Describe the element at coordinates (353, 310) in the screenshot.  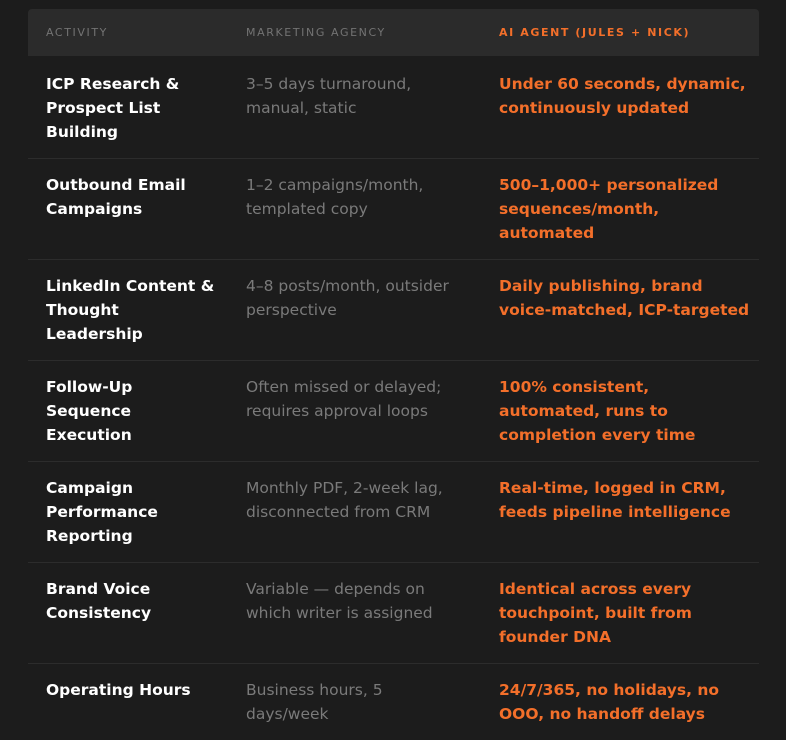
I see `agency-cell: 4–8 posts/month, outsider perspective` at that location.